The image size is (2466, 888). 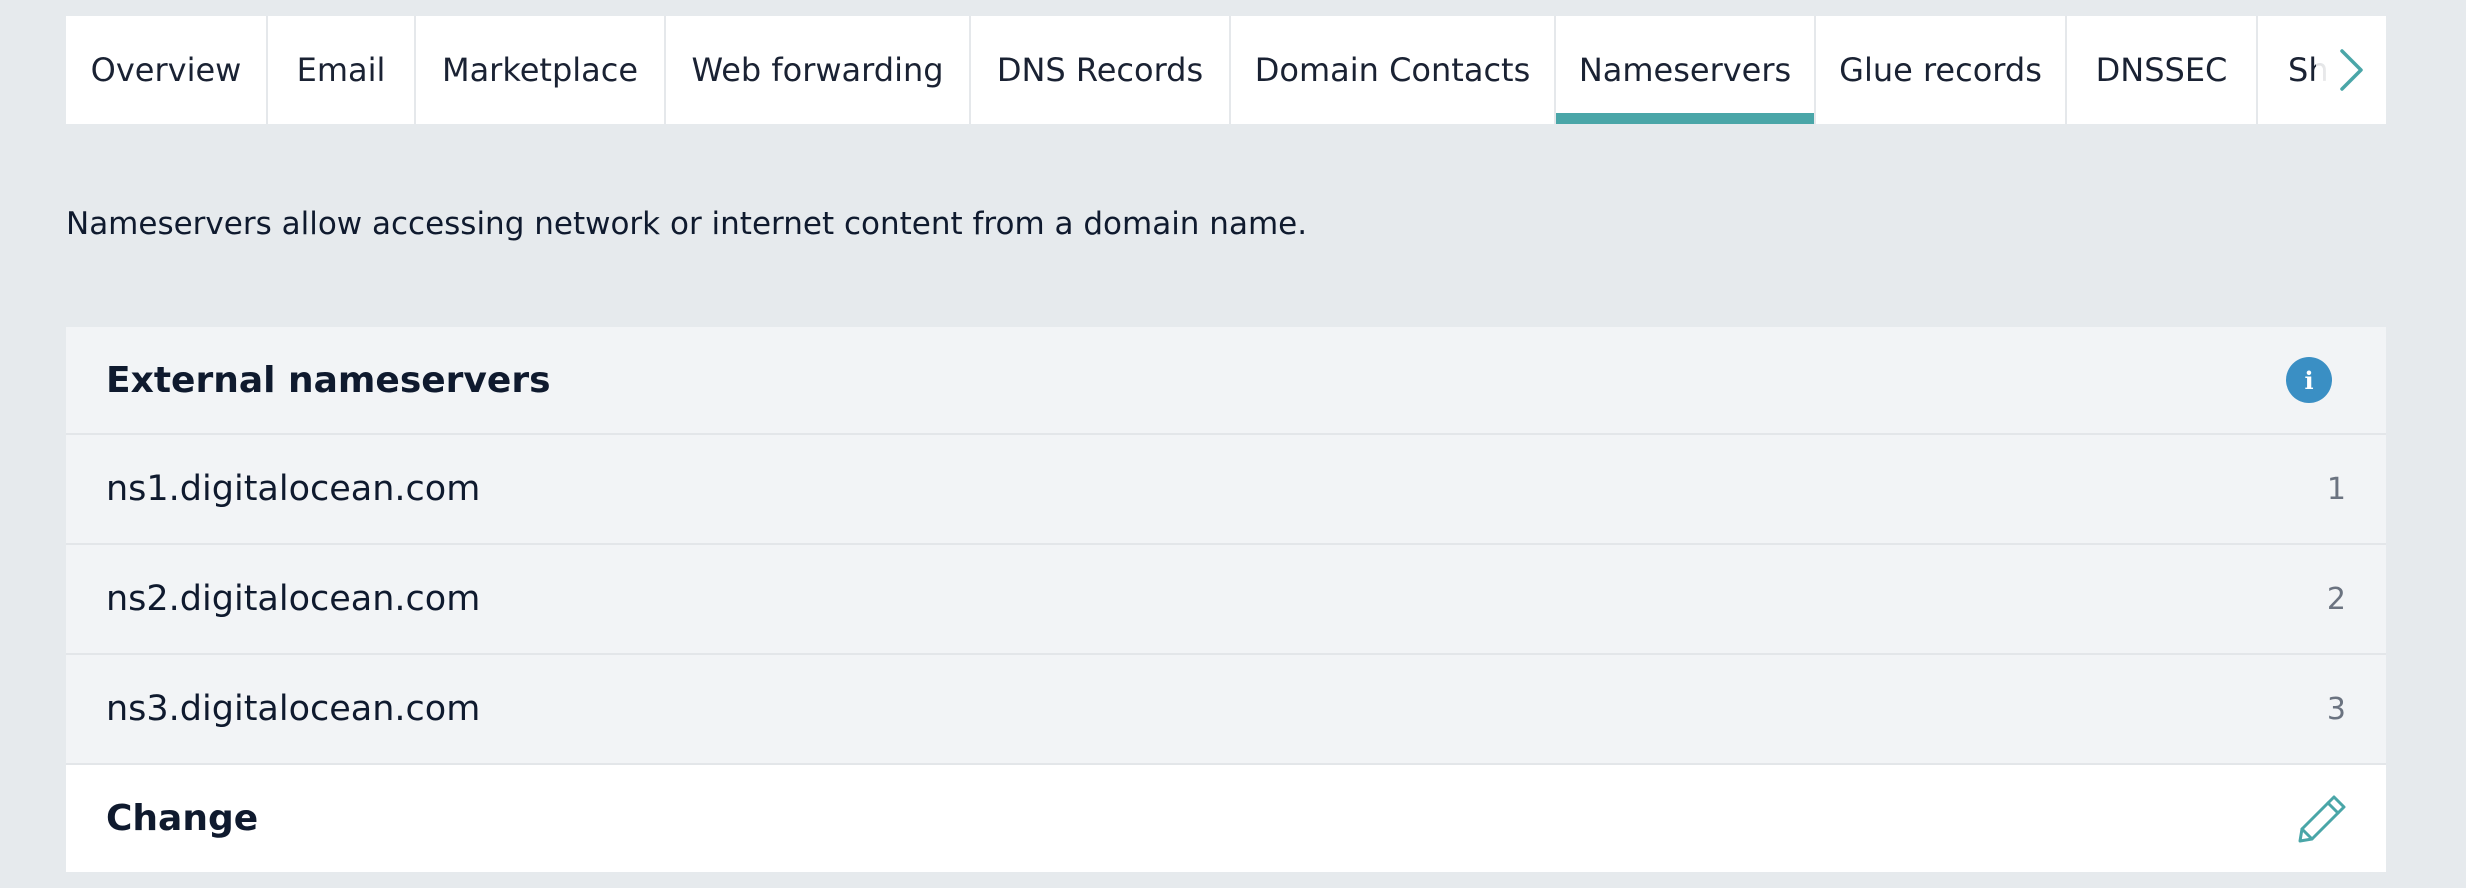 I want to click on nameserver-index: 3, so click(x=2336, y=709).